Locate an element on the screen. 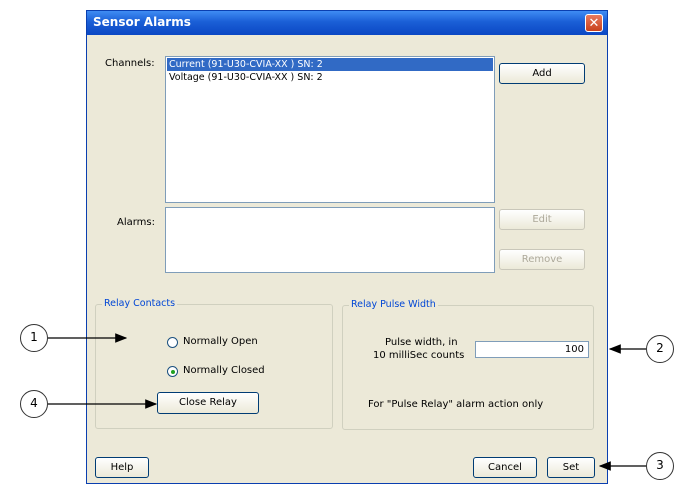 The width and height of the screenshot is (674, 487). callout-4: 4 is located at coordinates (34, 404).